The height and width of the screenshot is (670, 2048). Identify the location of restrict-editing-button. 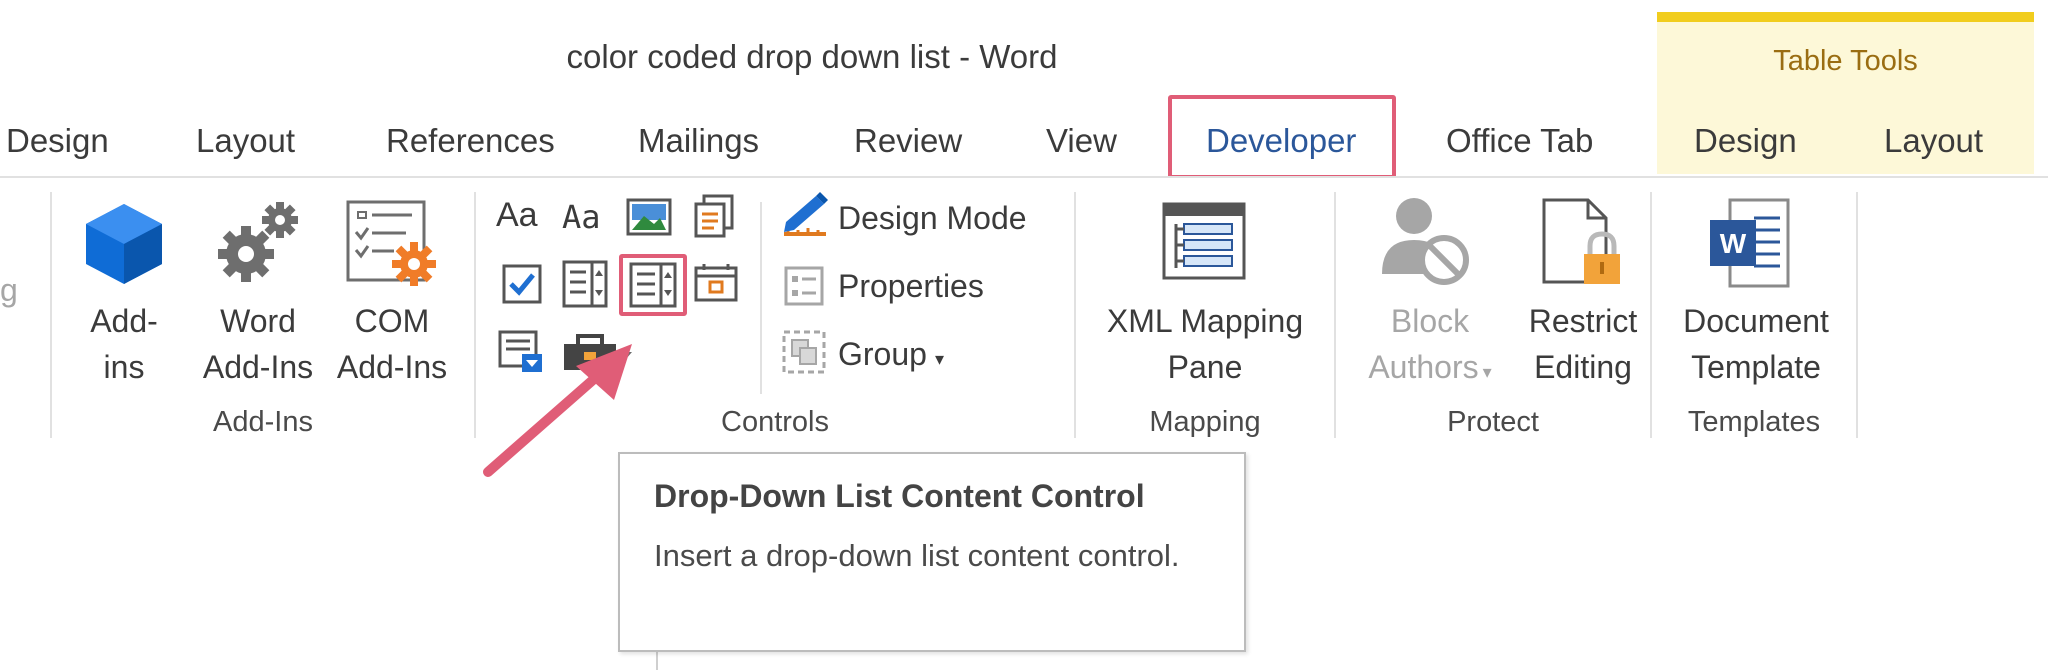
(1583, 246).